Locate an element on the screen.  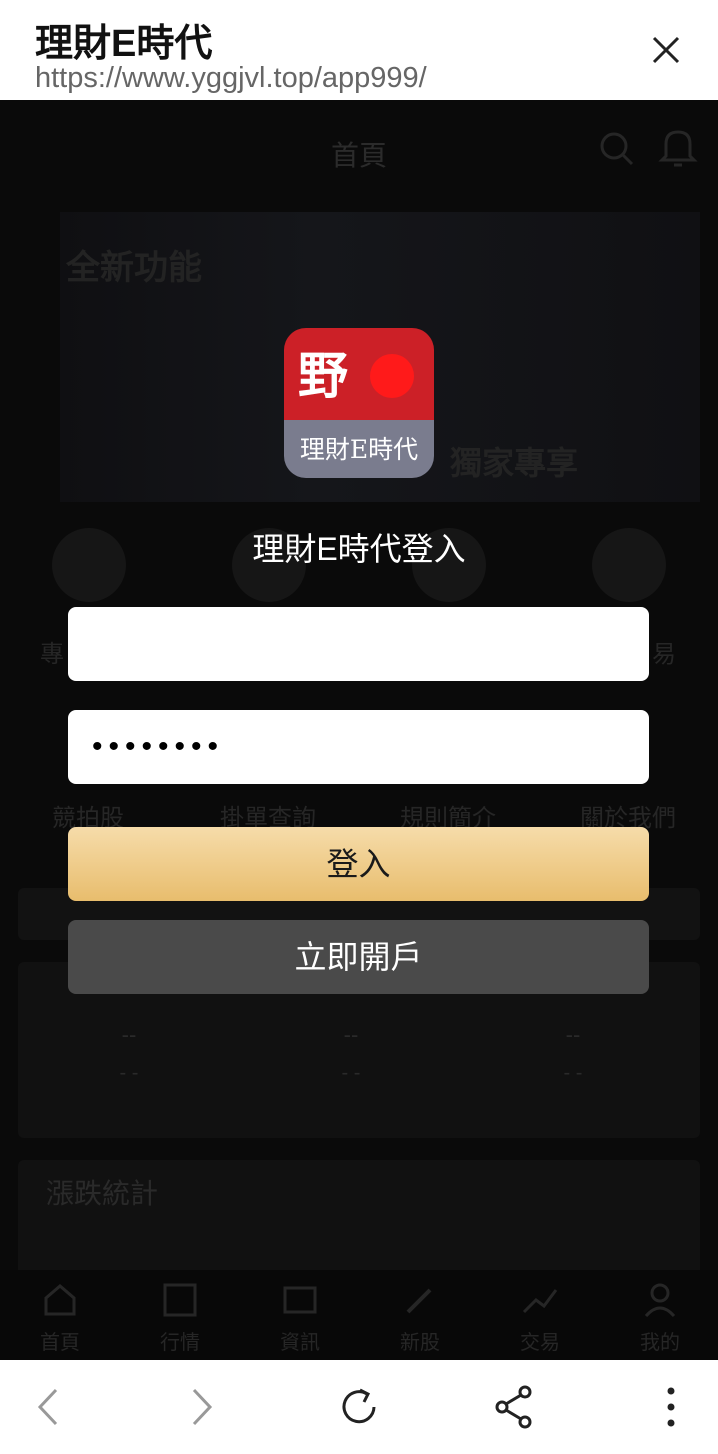
tab-ipo: 新股 is located at coordinates (420, 1315).